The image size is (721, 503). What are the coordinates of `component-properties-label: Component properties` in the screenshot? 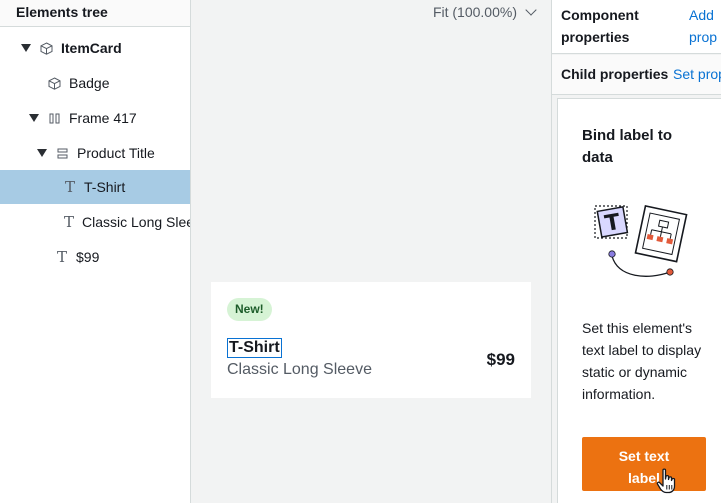 It's located at (600, 26).